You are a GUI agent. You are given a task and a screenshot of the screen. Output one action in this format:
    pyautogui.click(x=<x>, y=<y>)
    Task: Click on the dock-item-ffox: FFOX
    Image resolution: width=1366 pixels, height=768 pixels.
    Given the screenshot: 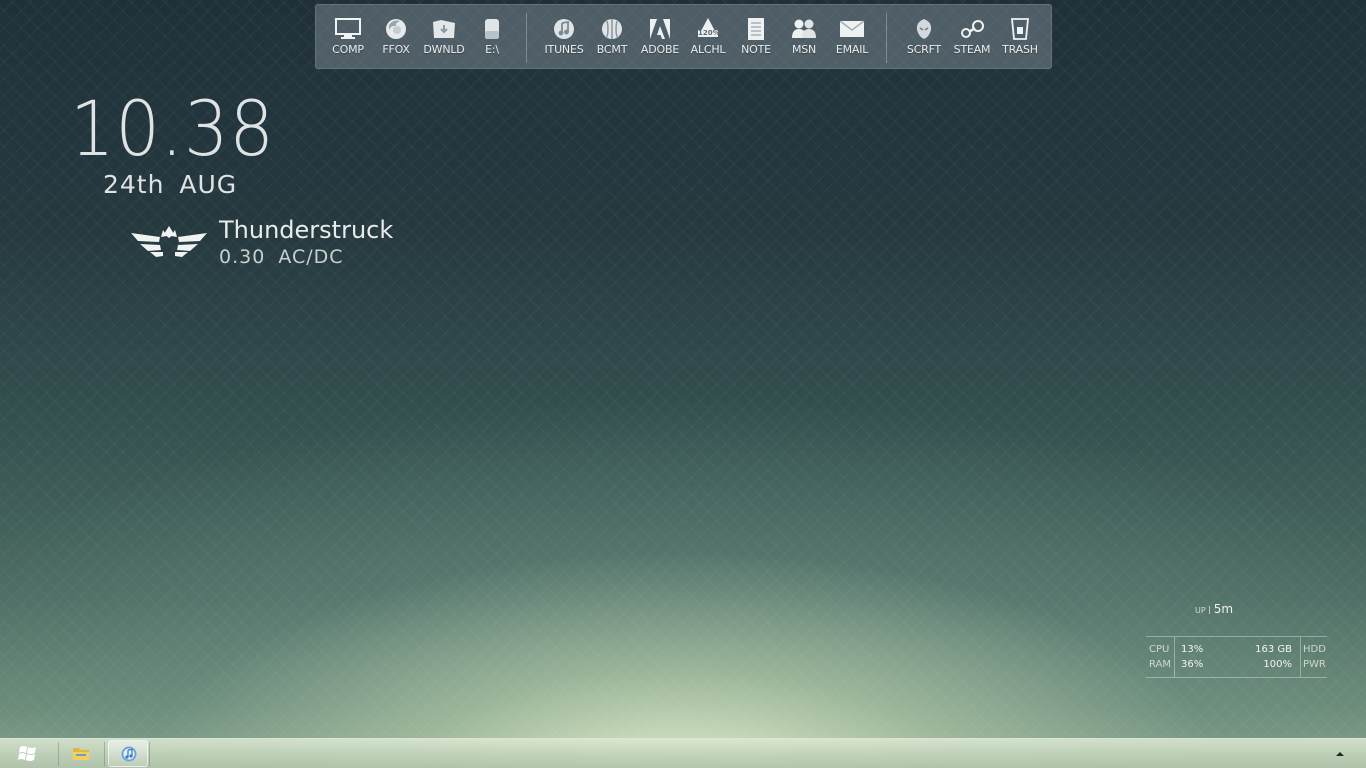 What is the action you would take?
    pyautogui.click(x=396, y=37)
    